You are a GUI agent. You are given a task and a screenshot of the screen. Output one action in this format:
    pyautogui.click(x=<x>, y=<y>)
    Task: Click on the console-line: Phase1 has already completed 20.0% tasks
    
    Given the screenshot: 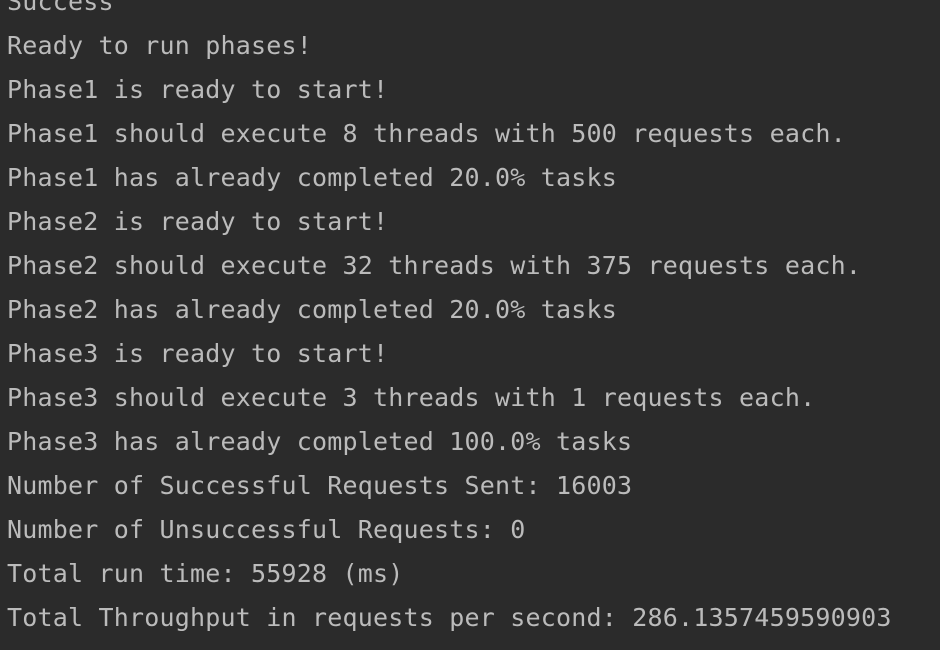 What is the action you would take?
    pyautogui.click(x=312, y=177)
    